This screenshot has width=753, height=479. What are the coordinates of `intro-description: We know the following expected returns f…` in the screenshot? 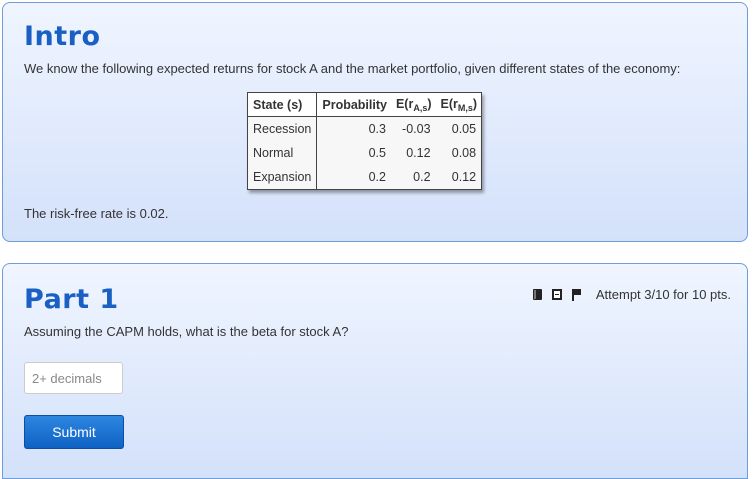 It's located at (352, 68).